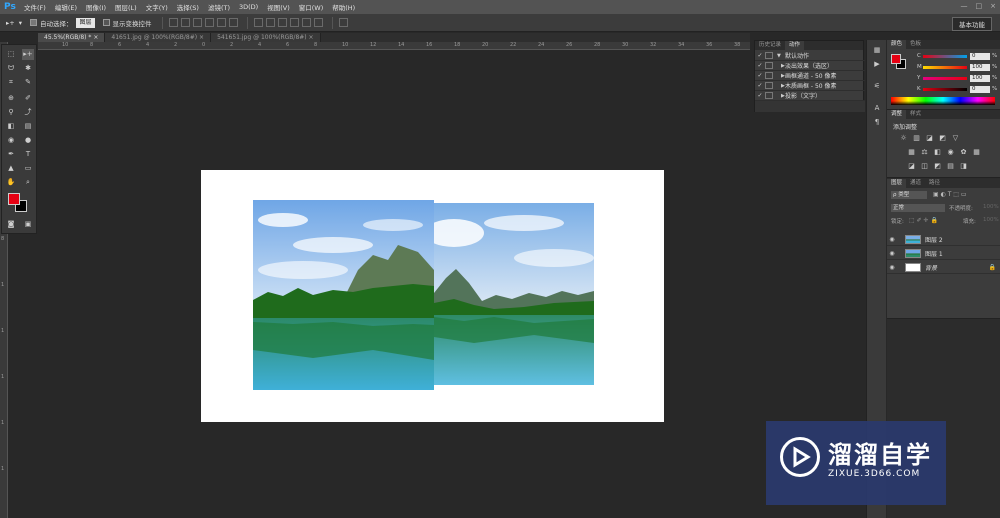  Describe the element at coordinates (911, 152) in the screenshot. I see `hue-saturation-icon: ▦` at that location.